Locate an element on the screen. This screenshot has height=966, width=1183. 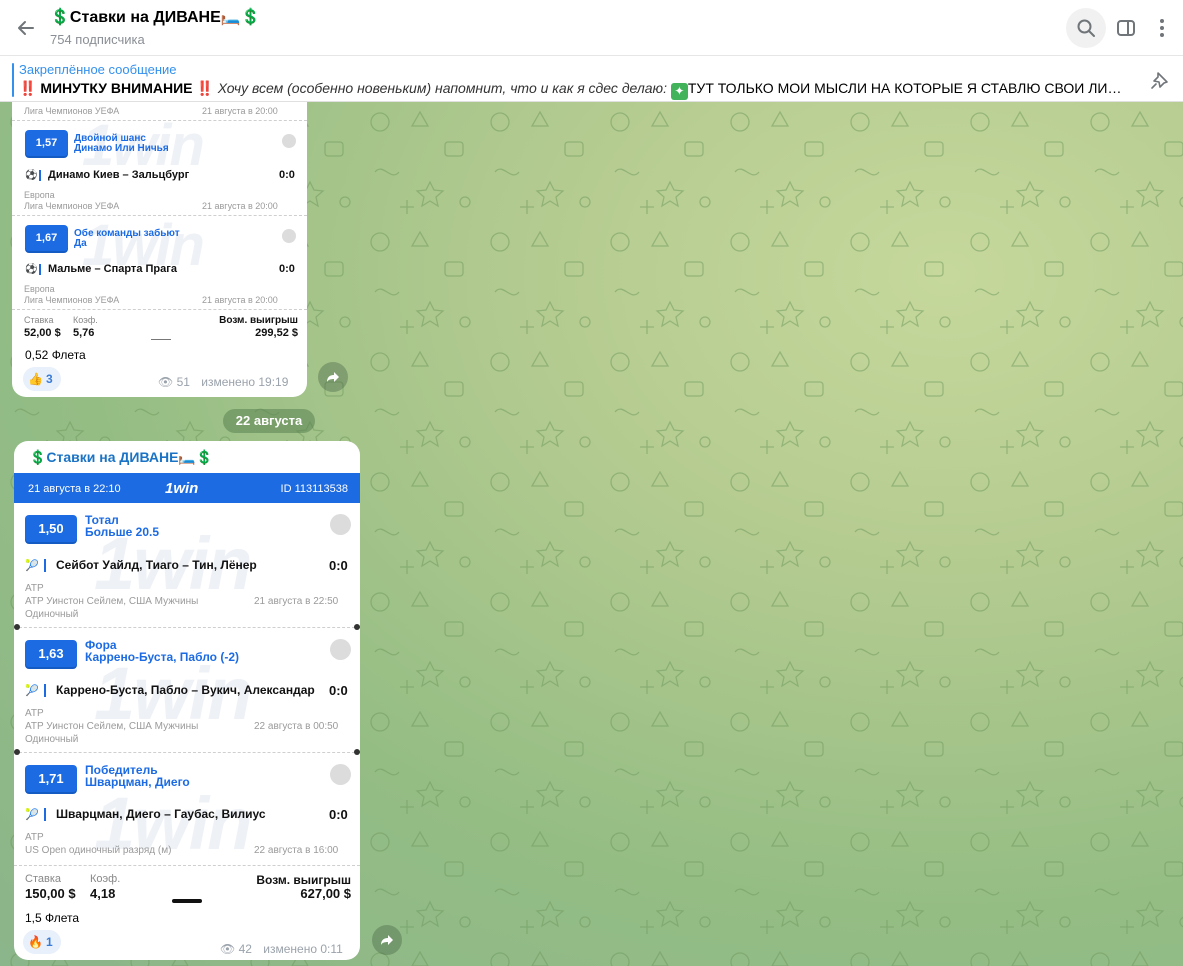
channel-title: 💲Ставки на ДИВАНЕ🛏️💲 is located at coordinates (155, 17).